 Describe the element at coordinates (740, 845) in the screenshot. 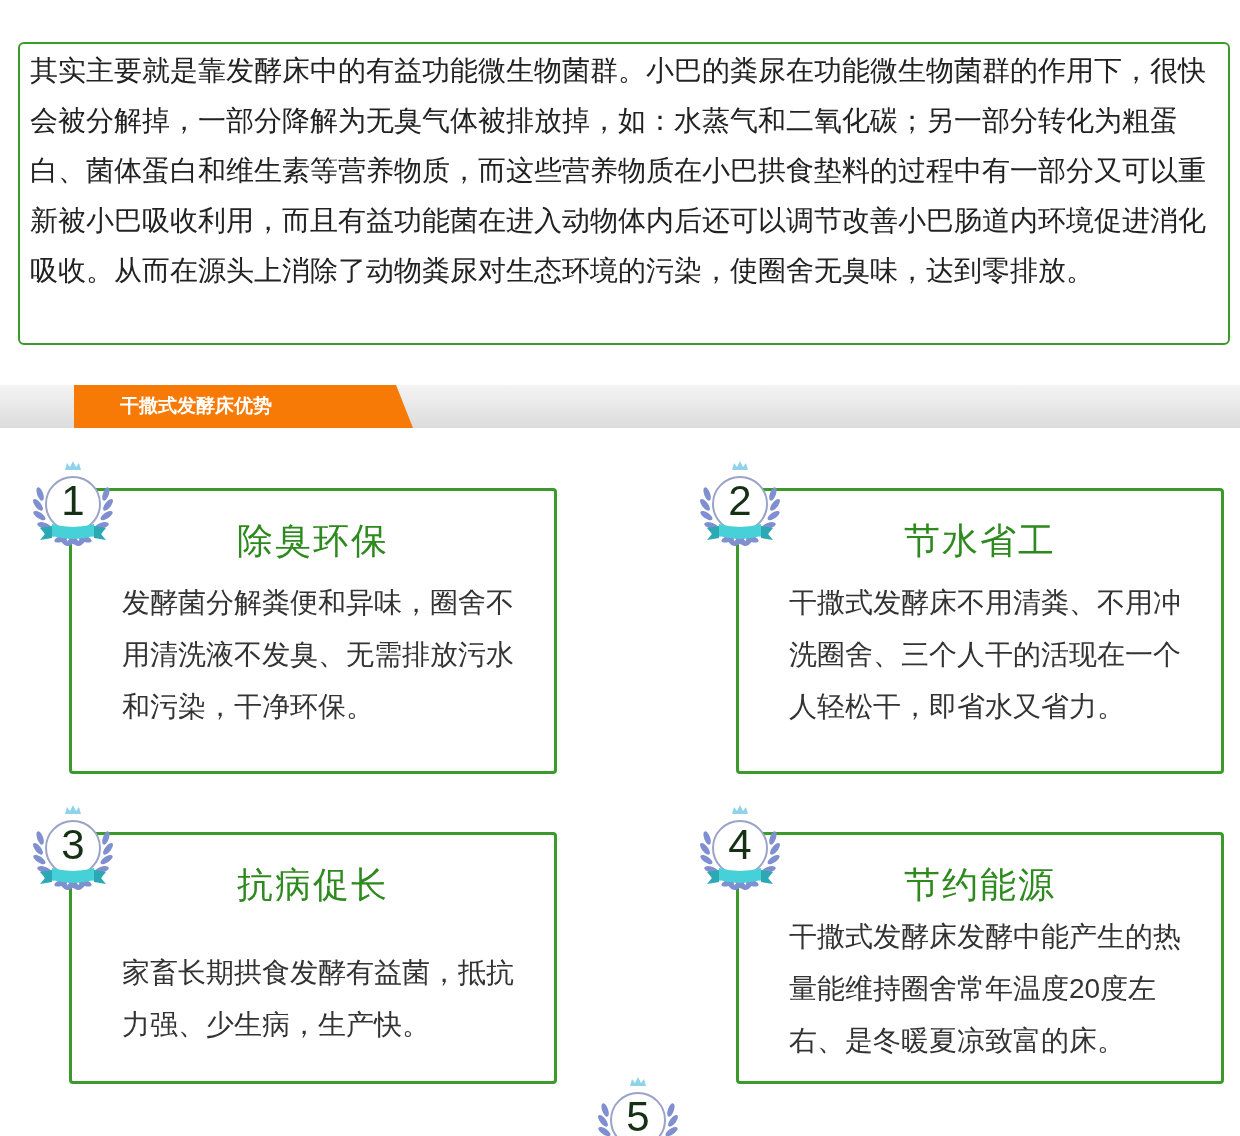

I see `badge-number: 4` at that location.